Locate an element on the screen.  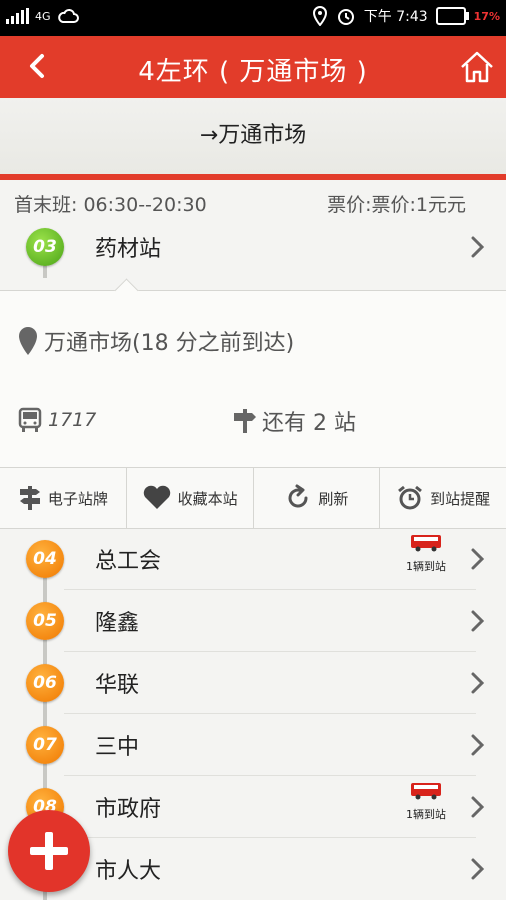
signal-icon is located at coordinates (17, 16).